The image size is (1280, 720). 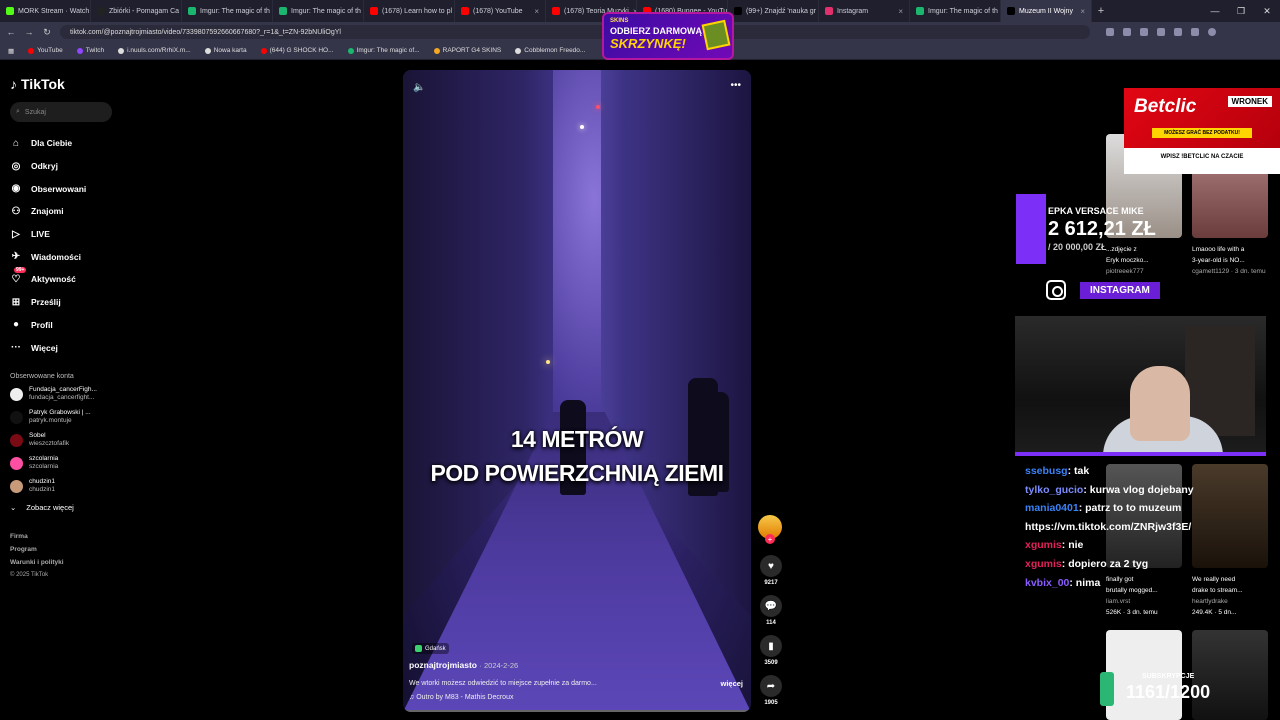 I want to click on followed-account: chudzin1 chudzin1, so click(x=61, y=486).